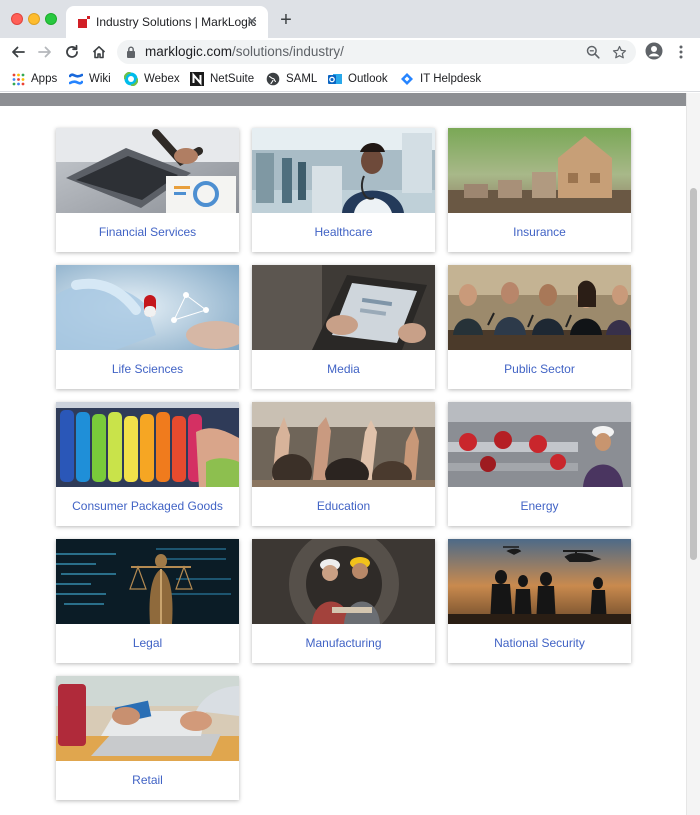 This screenshot has height=815, width=700. Describe the element at coordinates (147, 506) in the screenshot. I see `industry-label: Consumer Packaged Goods` at that location.